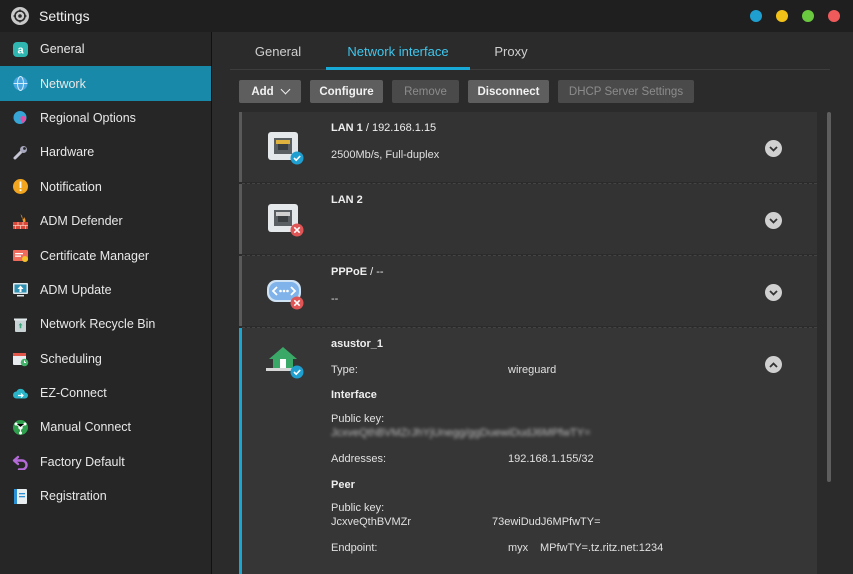 Image resolution: width=853 pixels, height=574 pixels. I want to click on sidebar-item-registration: Registration, so click(105, 496).